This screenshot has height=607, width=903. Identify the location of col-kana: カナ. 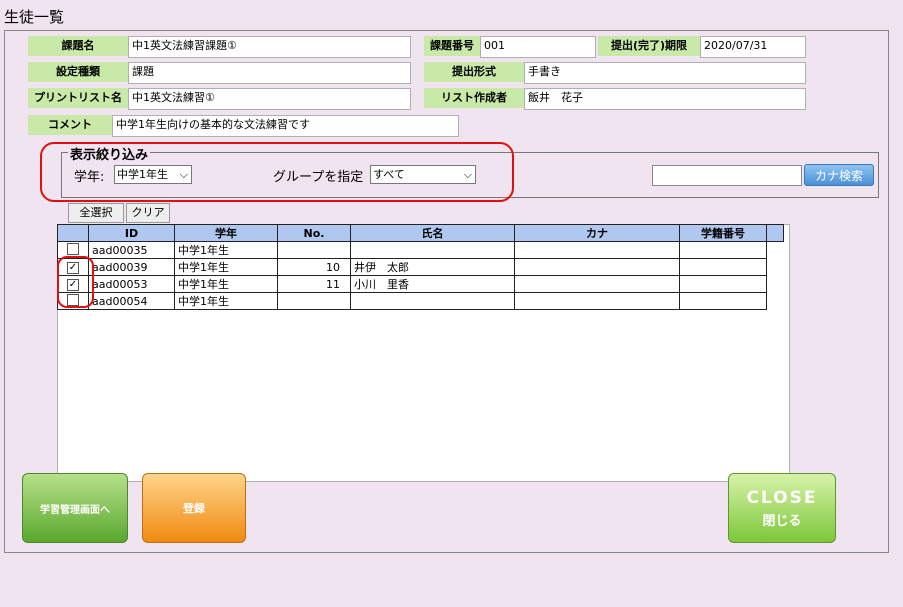
(597, 233).